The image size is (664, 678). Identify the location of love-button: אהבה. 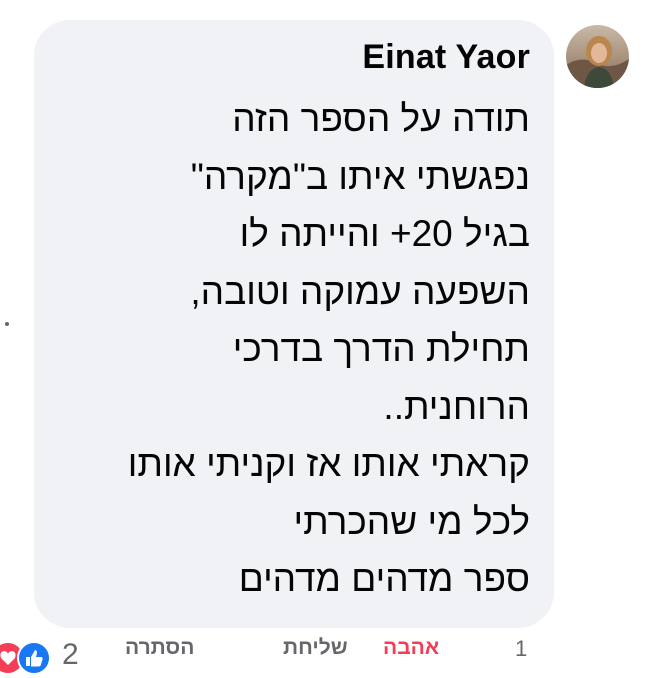
(411, 648).